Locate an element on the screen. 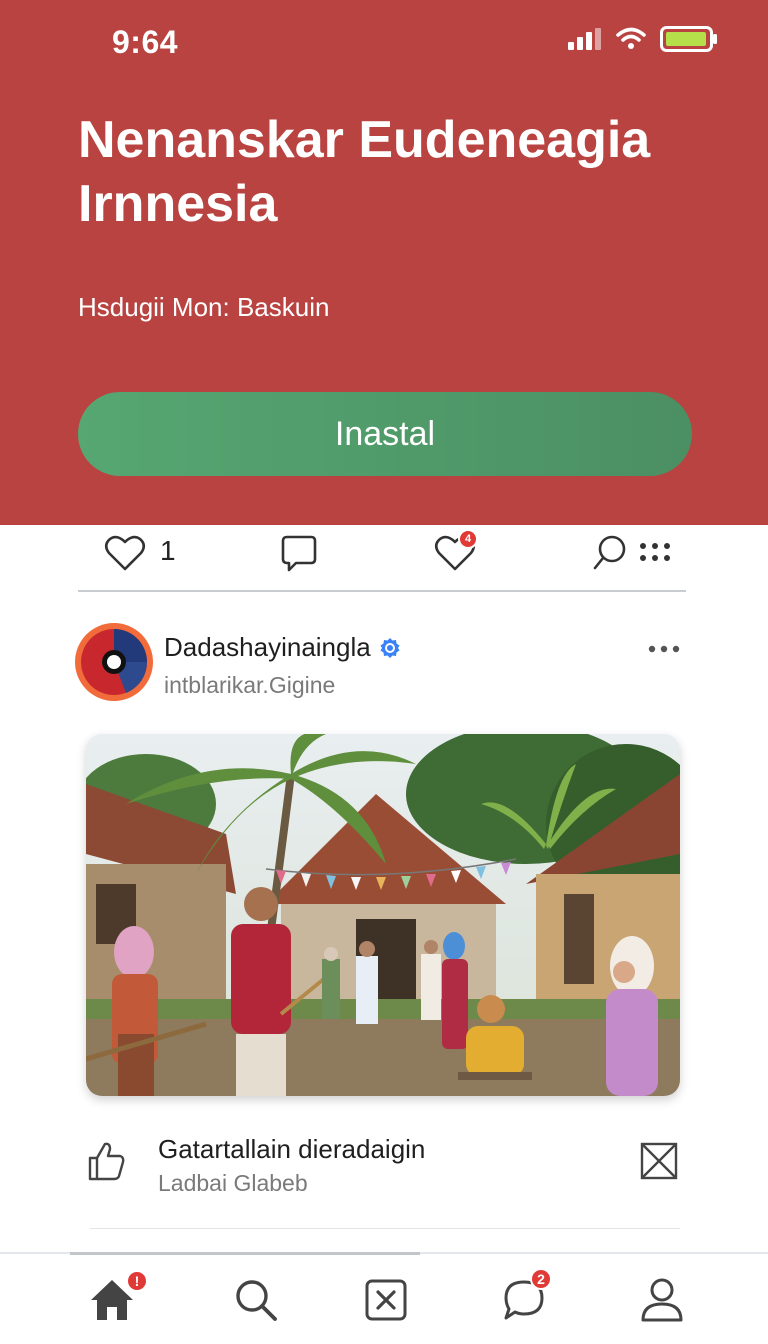 The height and width of the screenshot is (1344, 768). post-header: Dadashayinaingla intblarikar.Gigine is located at coordinates (384, 667).